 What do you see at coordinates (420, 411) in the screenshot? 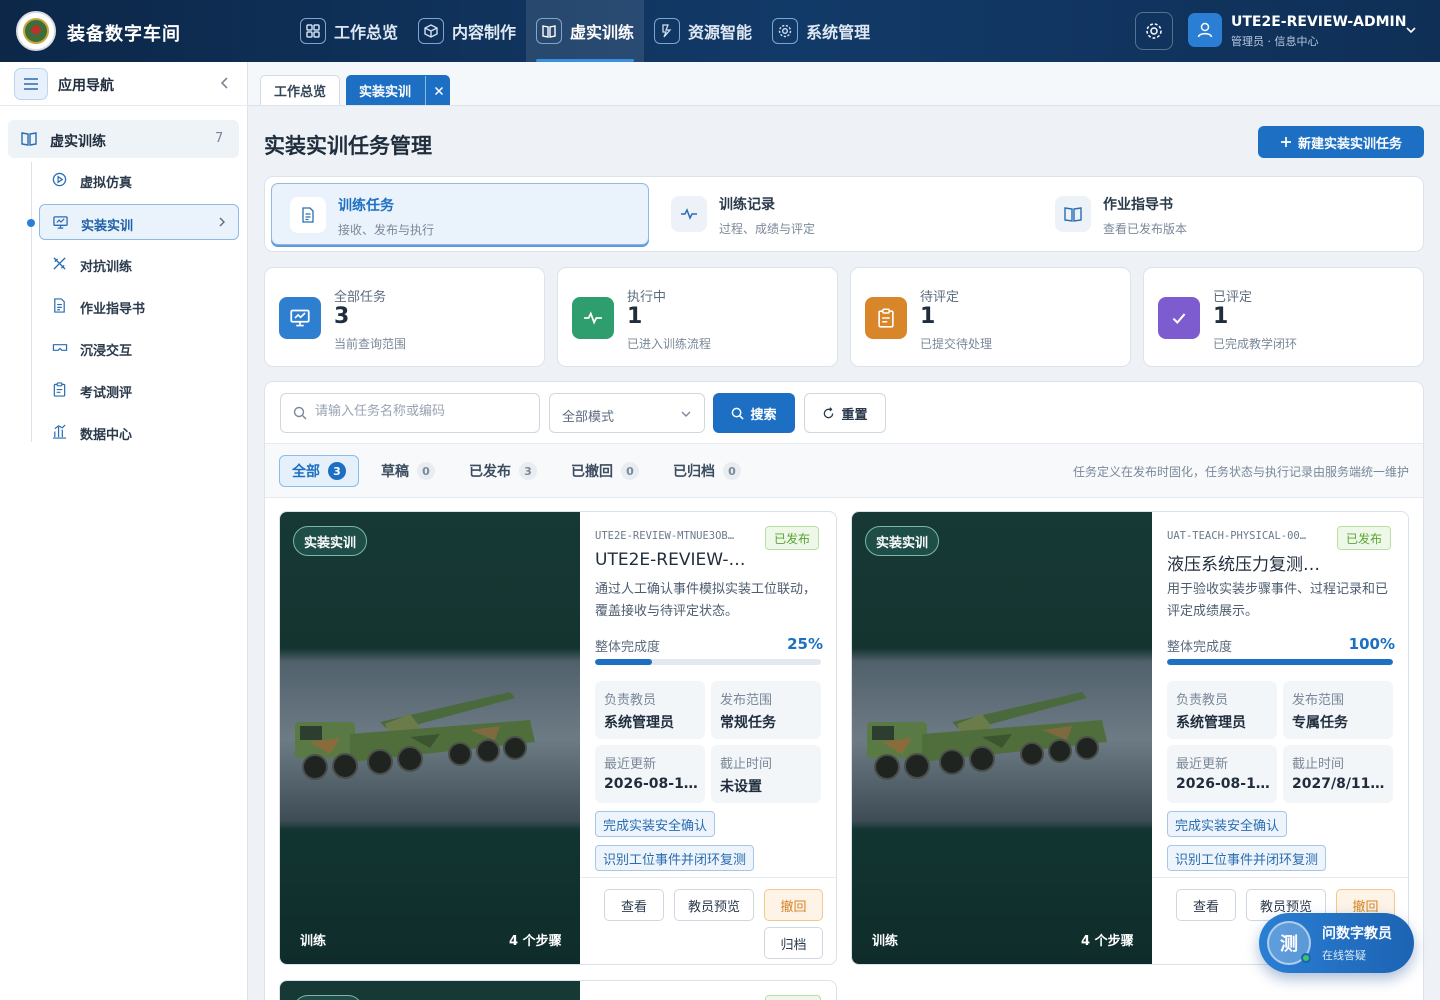
I see `search-input` at bounding box center [420, 411].